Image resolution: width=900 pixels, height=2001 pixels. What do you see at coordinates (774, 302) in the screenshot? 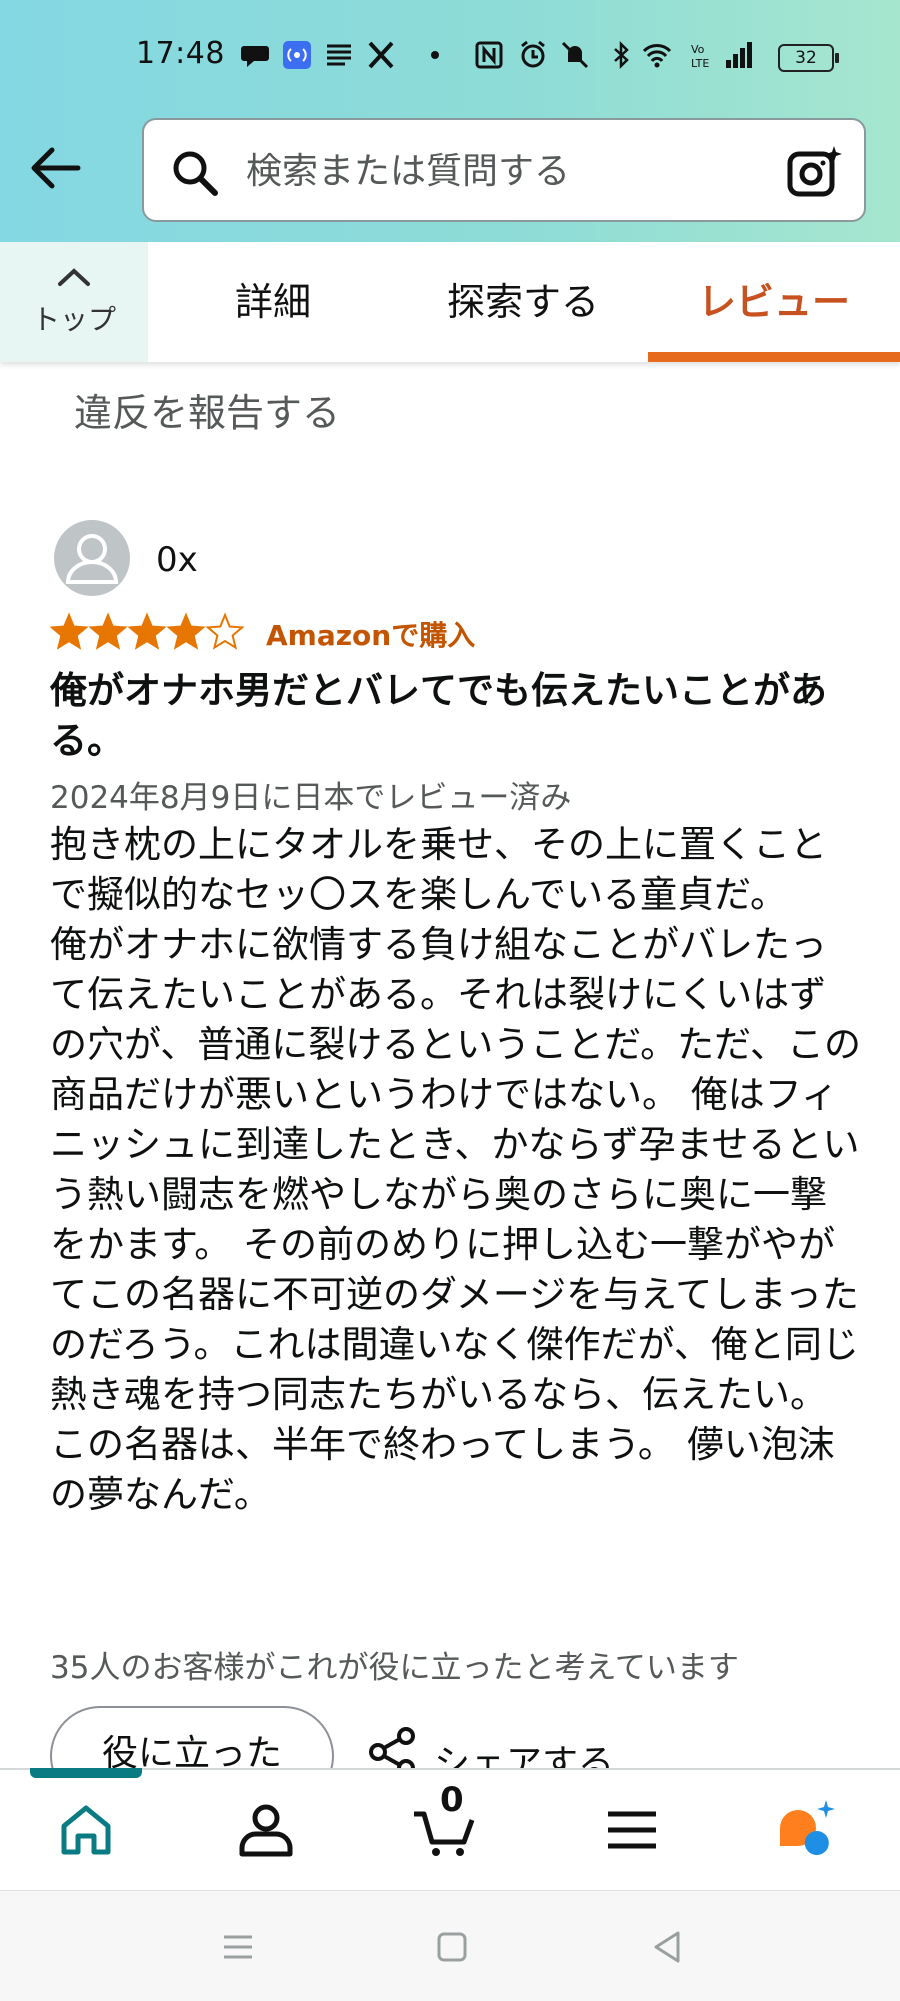
I see `tab-reviews: レビュー` at bounding box center [774, 302].